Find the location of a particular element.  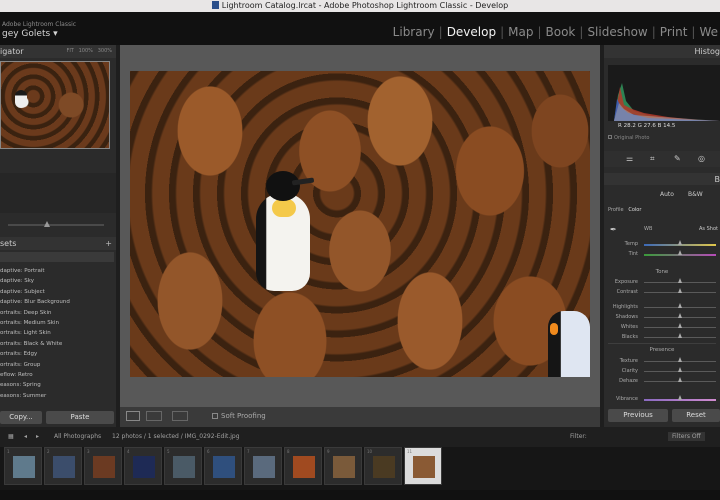

filmstrip-thumbnail: 6 is located at coordinates (223, 466).